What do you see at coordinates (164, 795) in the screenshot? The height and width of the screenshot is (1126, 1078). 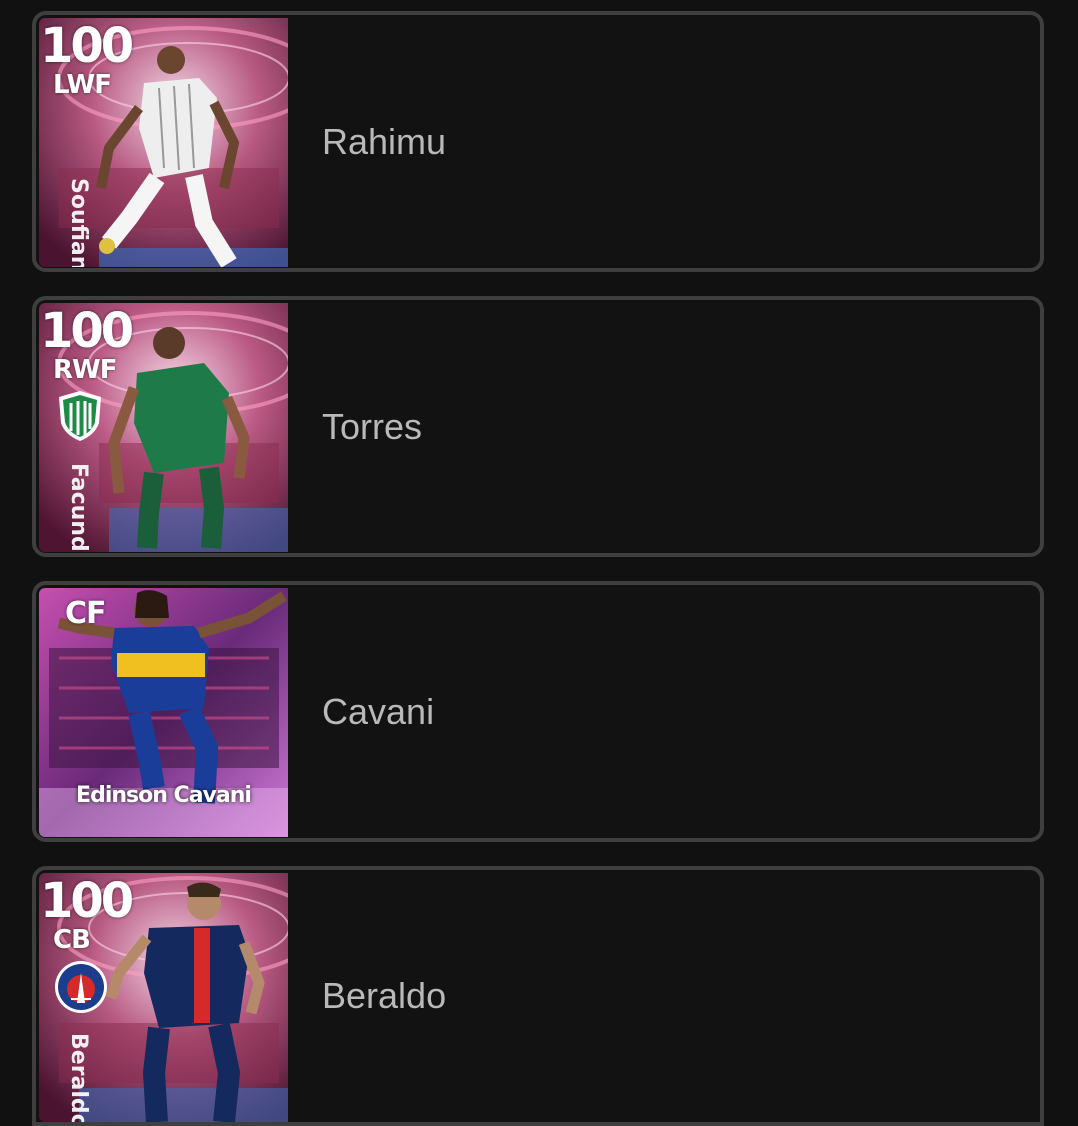 I see `card-player-name: Edinson Cavani` at bounding box center [164, 795].